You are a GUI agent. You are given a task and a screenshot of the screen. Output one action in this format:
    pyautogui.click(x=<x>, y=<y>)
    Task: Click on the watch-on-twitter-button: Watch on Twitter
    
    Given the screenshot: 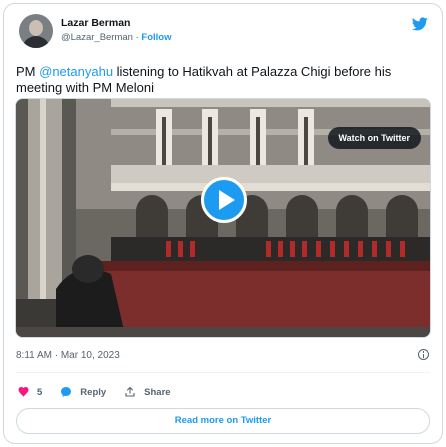 What is the action you would take?
    pyautogui.click(x=374, y=138)
    